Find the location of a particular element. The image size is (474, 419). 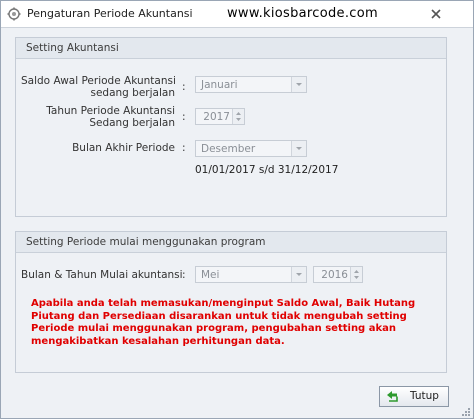

tahun-periode-value: 2017 is located at coordinates (216, 117).